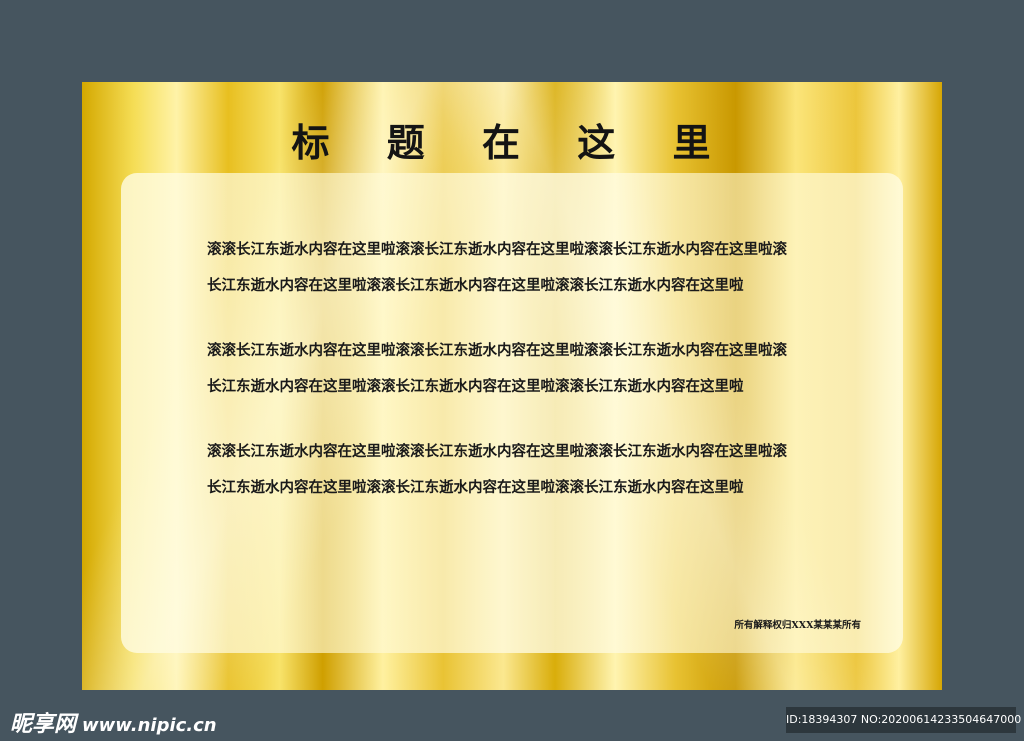  I want to click on copyright-note: 所有解释权归XXX某某某所有, so click(797, 625).